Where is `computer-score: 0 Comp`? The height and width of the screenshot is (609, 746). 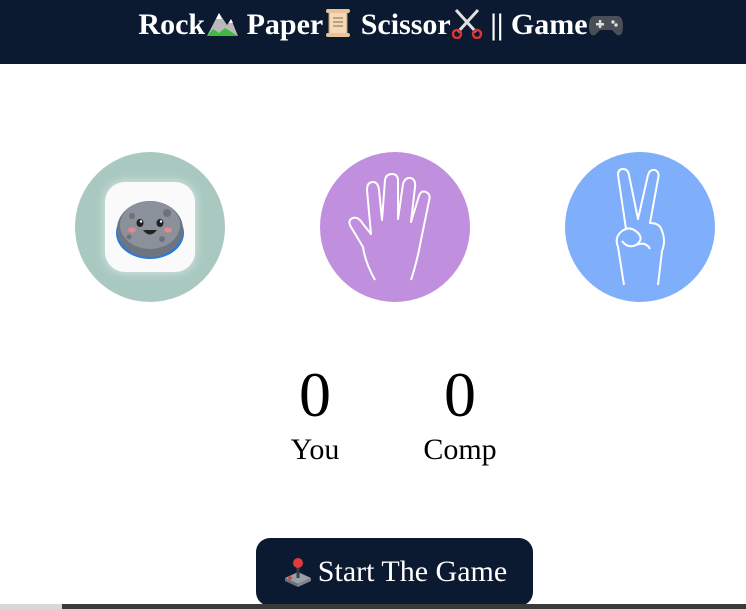 computer-score: 0 Comp is located at coordinates (460, 413).